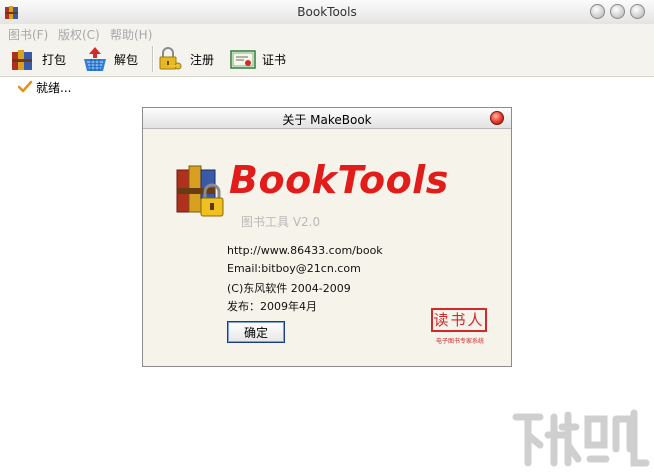  I want to click on ok-button: 确定, so click(256, 332).